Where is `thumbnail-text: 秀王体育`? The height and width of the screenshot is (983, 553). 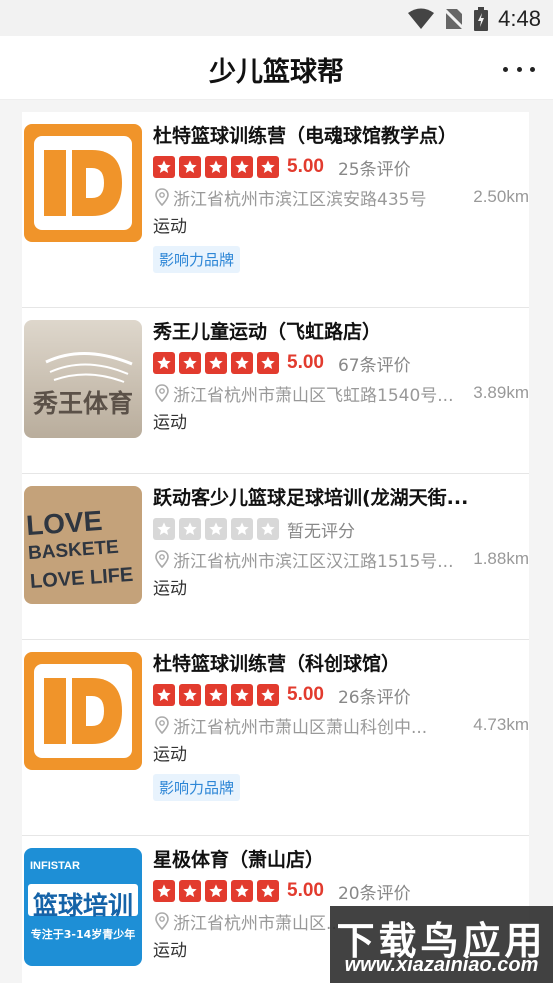 thumbnail-text: 秀王体育 is located at coordinates (82, 403).